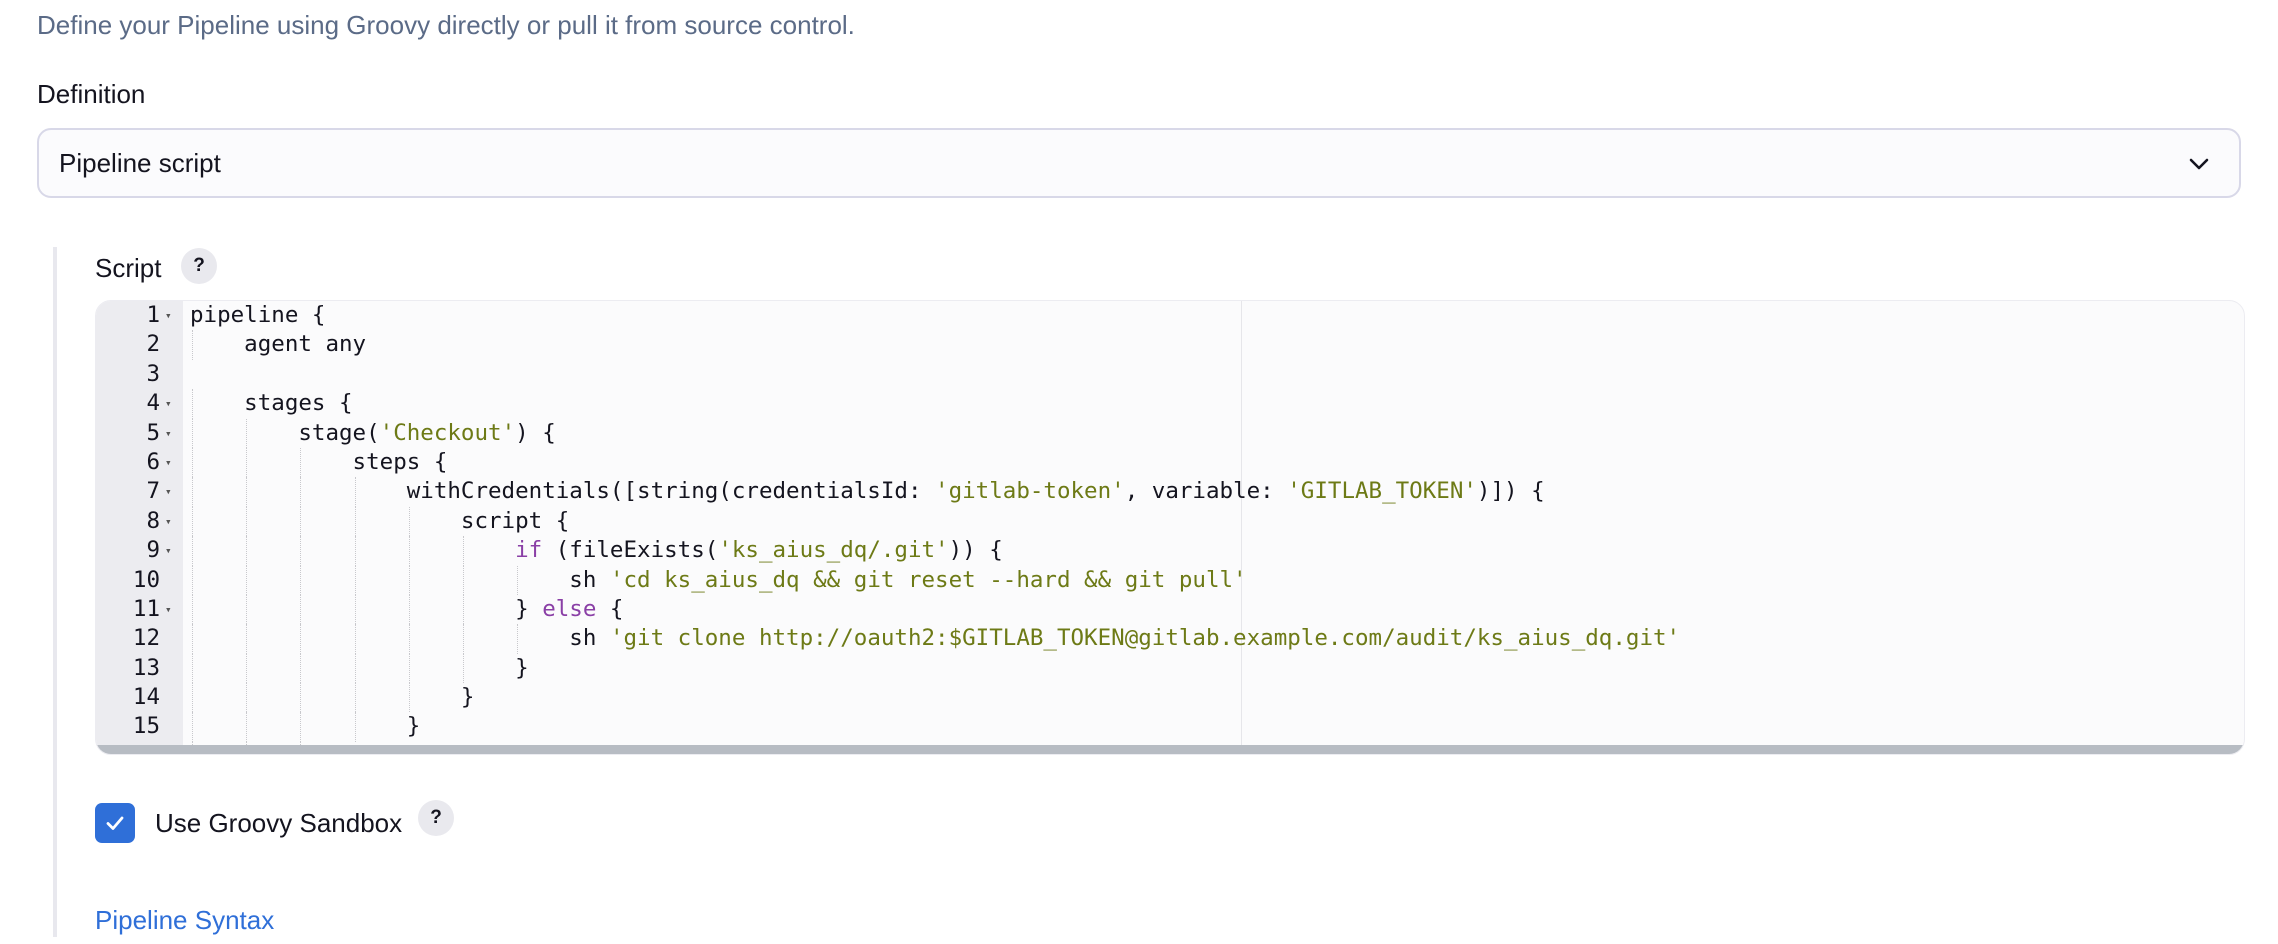 The image size is (2278, 944). Describe the element at coordinates (436, 818) in the screenshot. I see `sandbox-help-button: ?` at that location.